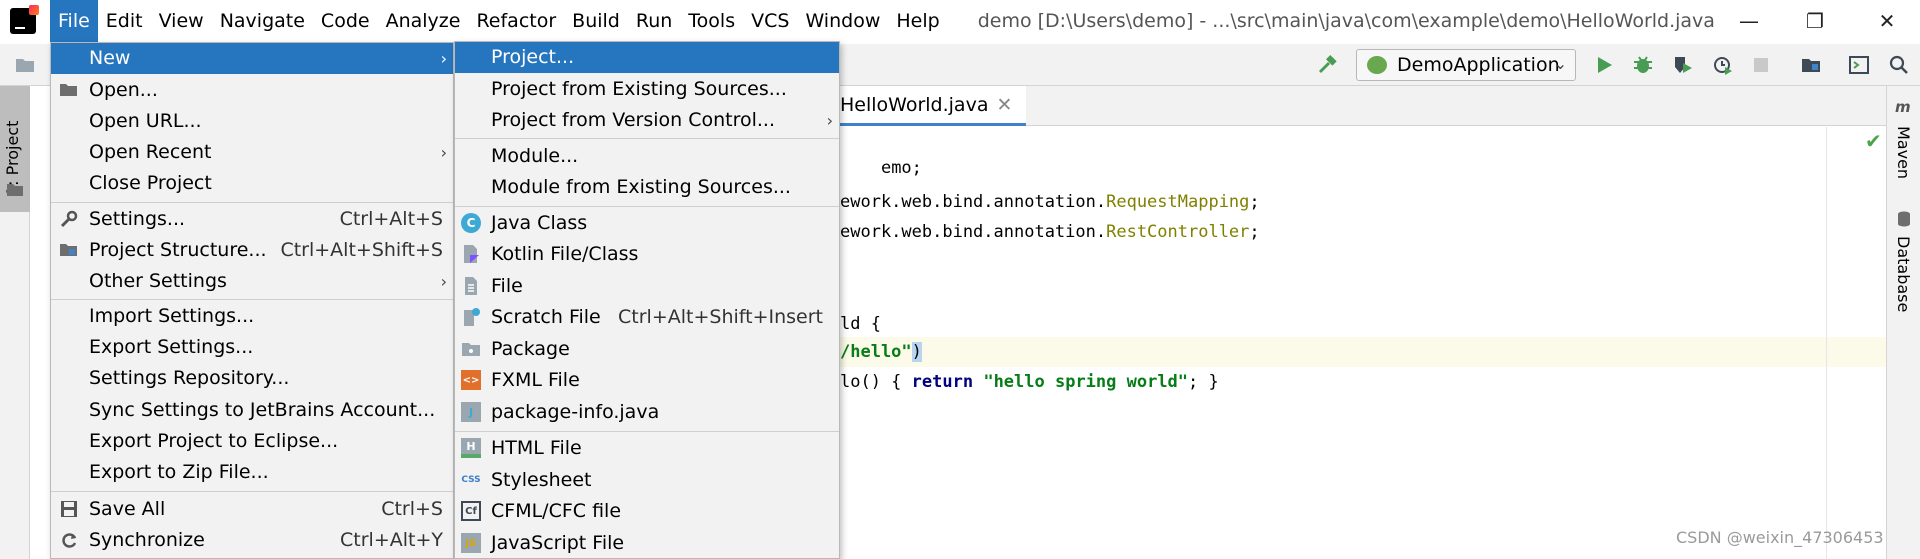  What do you see at coordinates (1899, 65) in the screenshot?
I see `search-icon` at bounding box center [1899, 65].